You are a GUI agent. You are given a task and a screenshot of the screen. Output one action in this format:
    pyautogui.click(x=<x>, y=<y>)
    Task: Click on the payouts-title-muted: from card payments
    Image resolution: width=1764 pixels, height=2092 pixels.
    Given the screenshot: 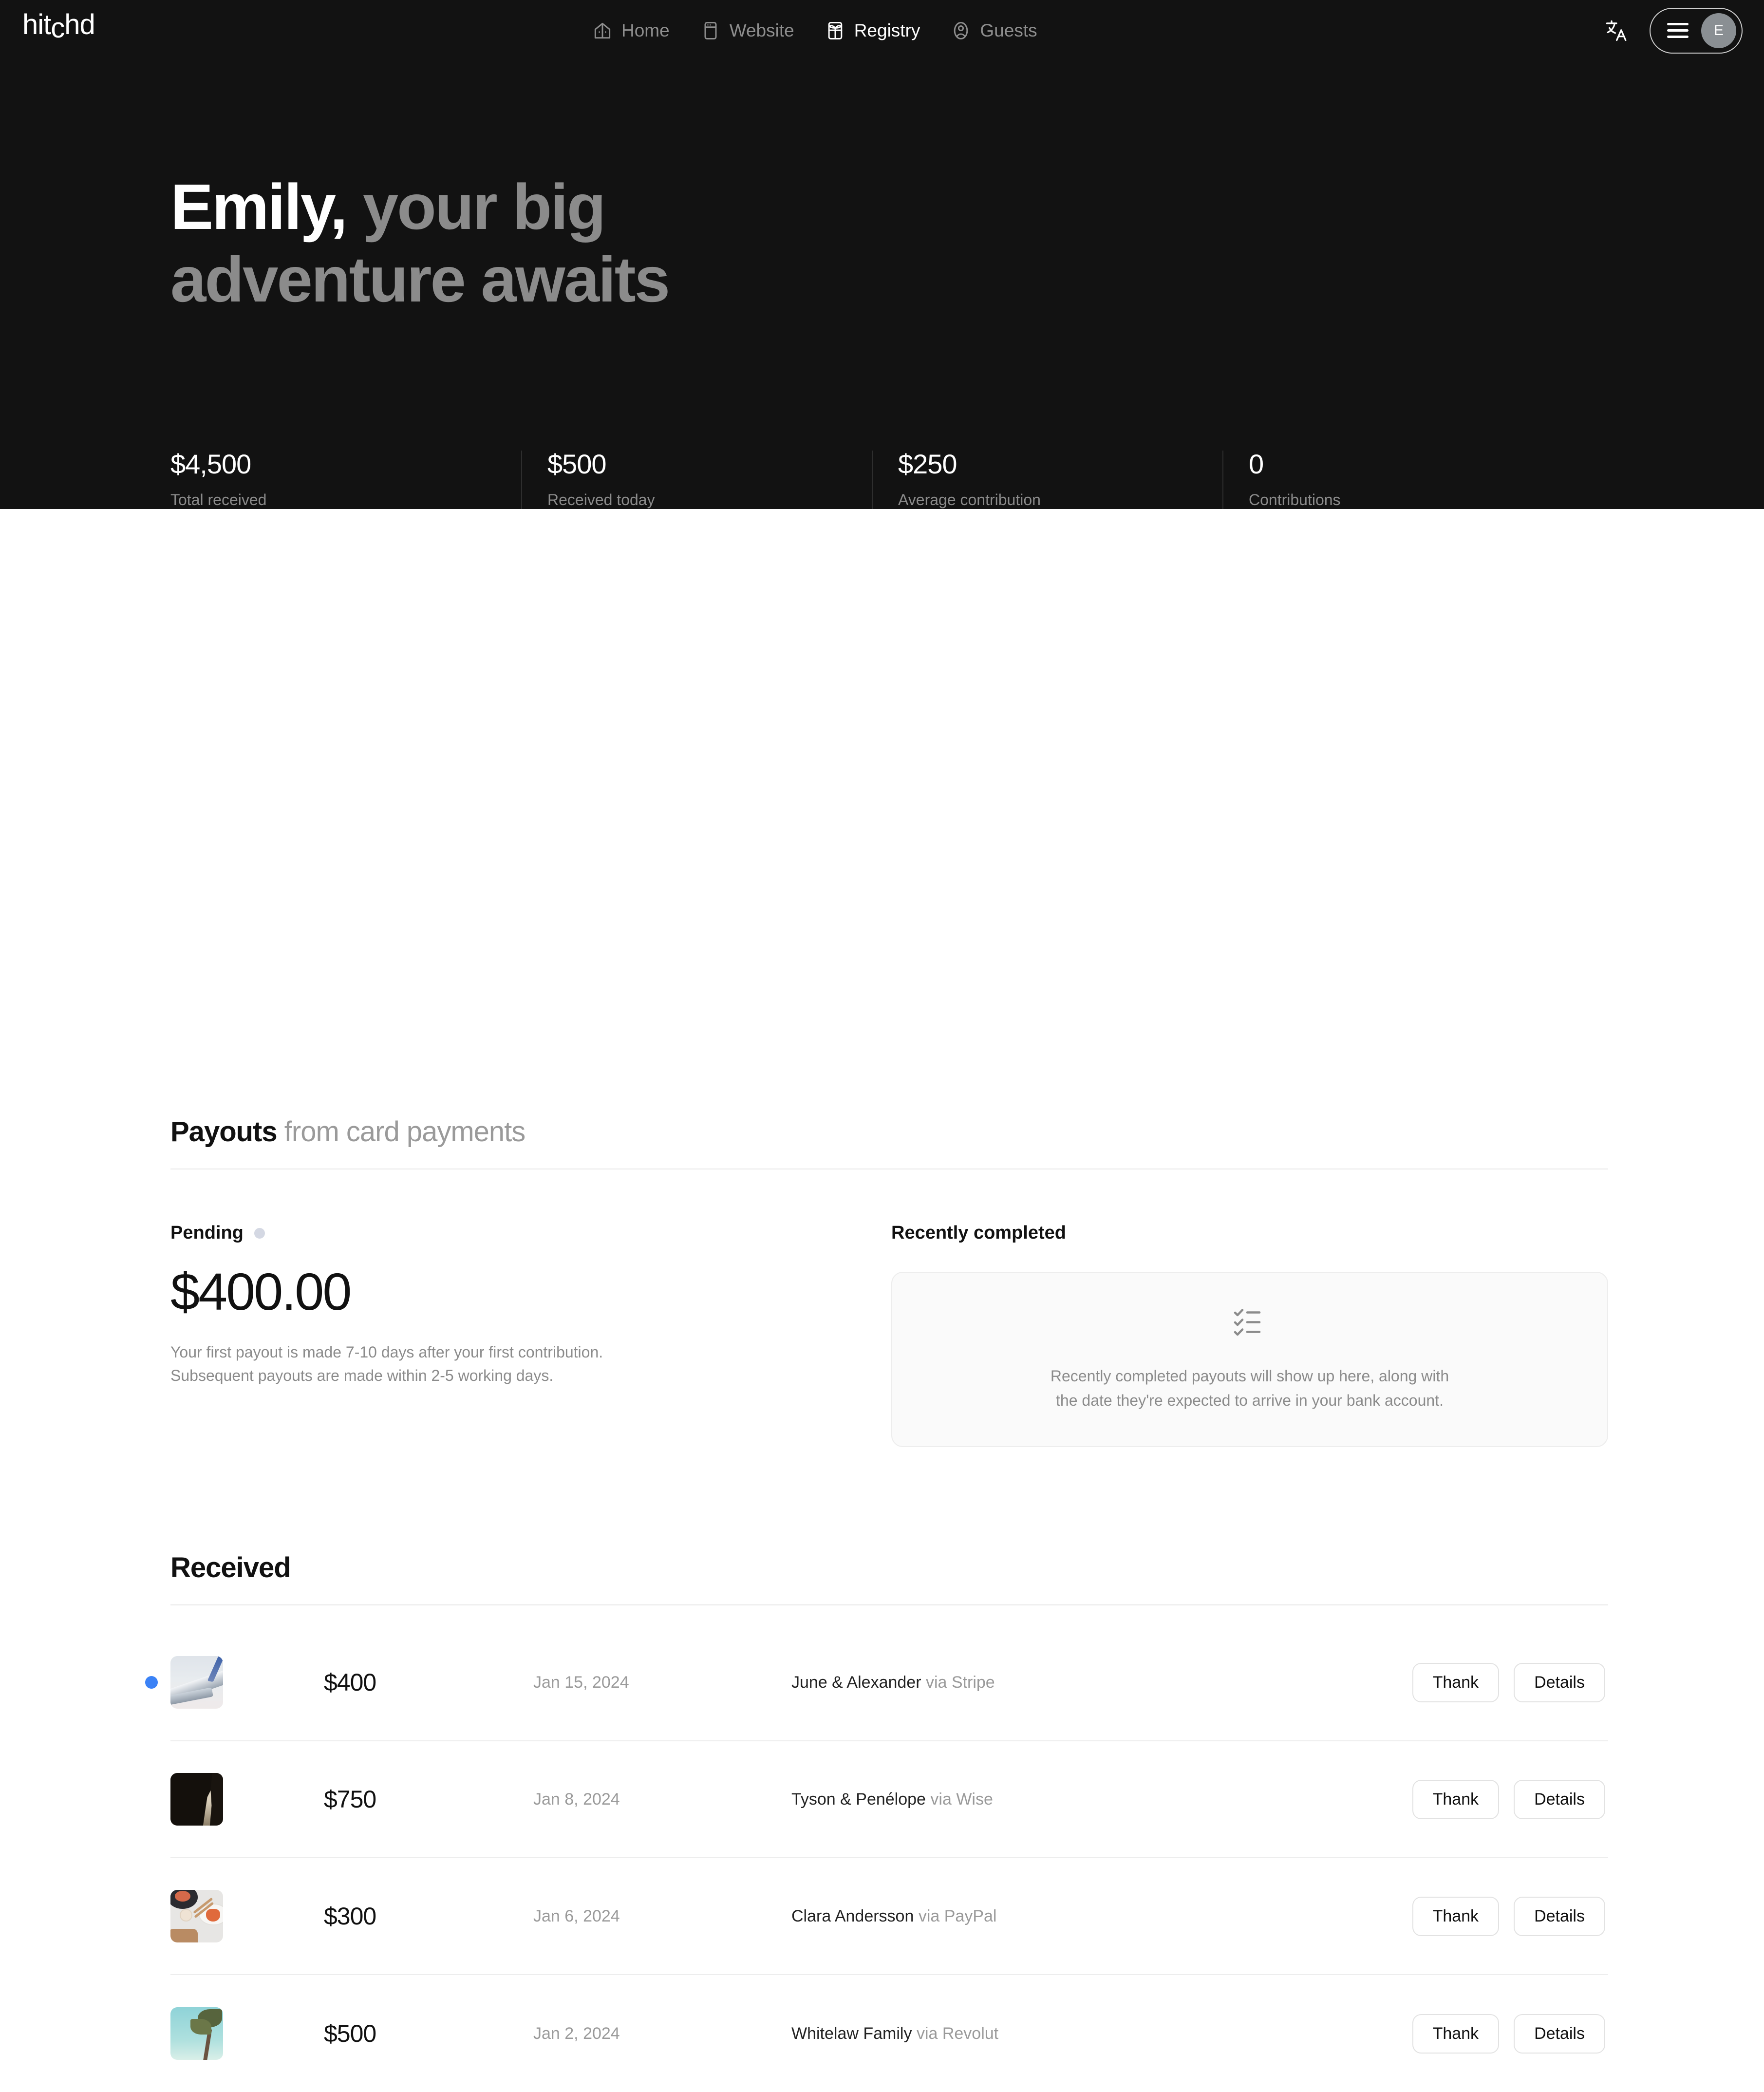 What is the action you would take?
    pyautogui.click(x=405, y=1132)
    